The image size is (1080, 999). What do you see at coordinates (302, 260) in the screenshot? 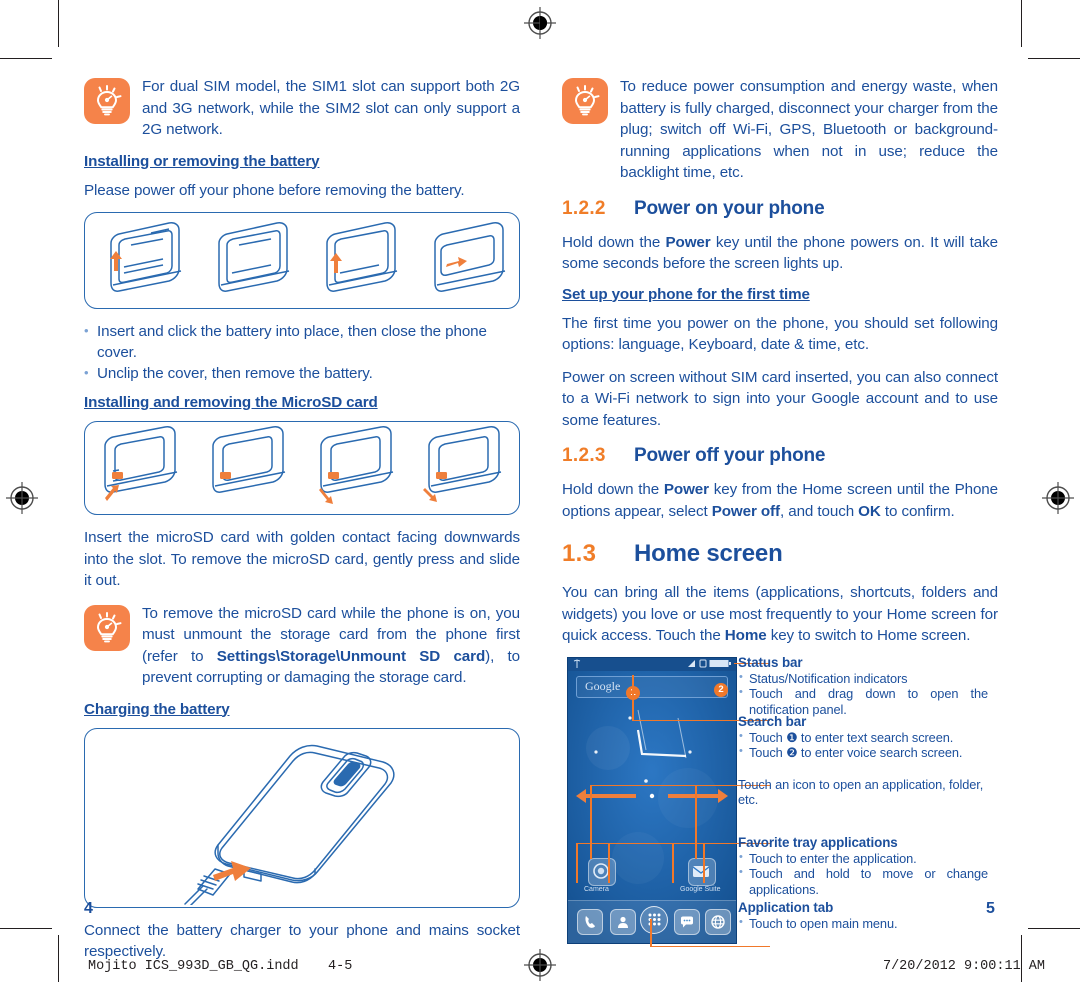
I see `illustration-battery-install` at bounding box center [302, 260].